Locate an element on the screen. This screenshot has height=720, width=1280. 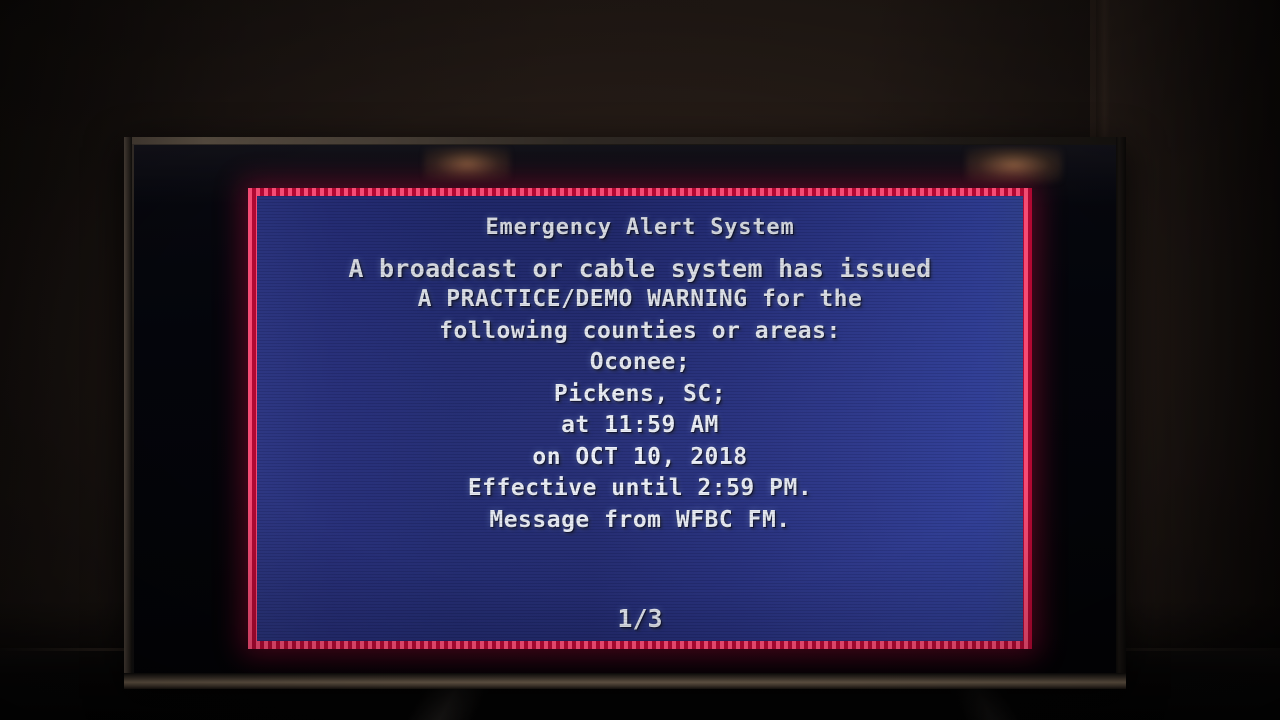
tv-bezel-bottom-edge is located at coordinates (625, 681).